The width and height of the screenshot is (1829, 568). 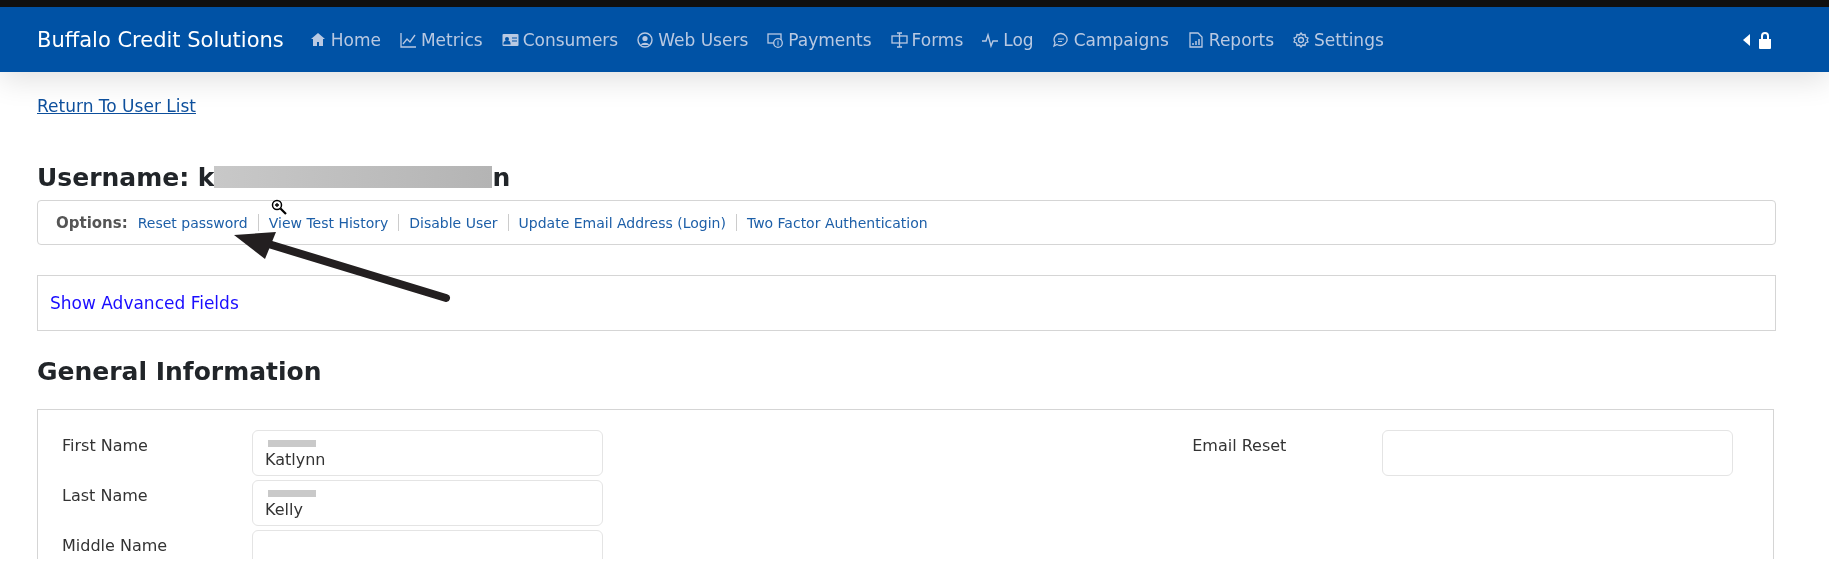 What do you see at coordinates (646, 39) in the screenshot?
I see `user-icon` at bounding box center [646, 39].